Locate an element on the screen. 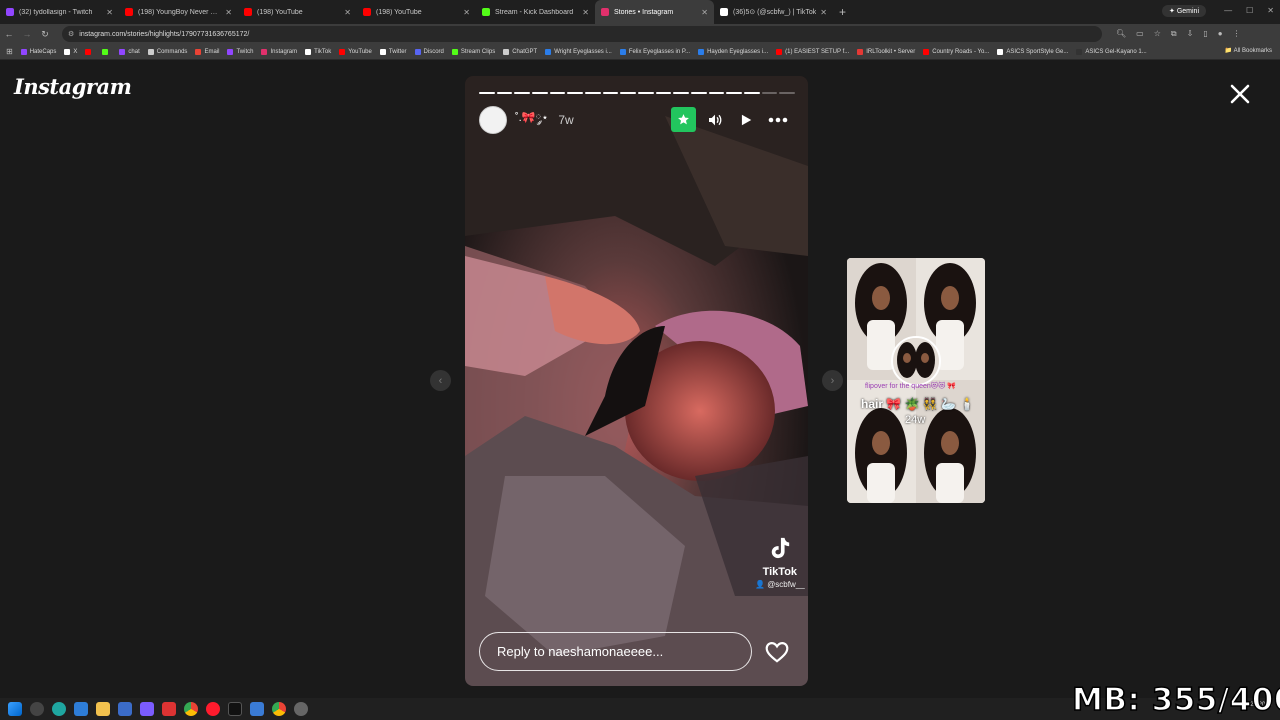 This screenshot has width=1280, height=720. new-tab-button: + is located at coordinates (842, 12).